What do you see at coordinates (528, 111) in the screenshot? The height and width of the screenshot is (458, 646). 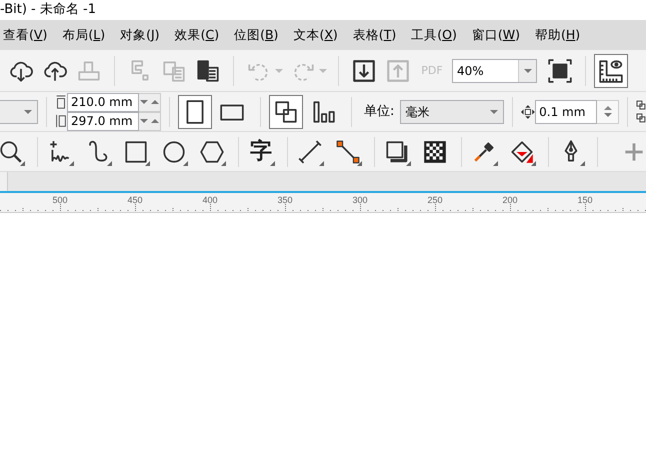 I see `nudge-icon` at bounding box center [528, 111].